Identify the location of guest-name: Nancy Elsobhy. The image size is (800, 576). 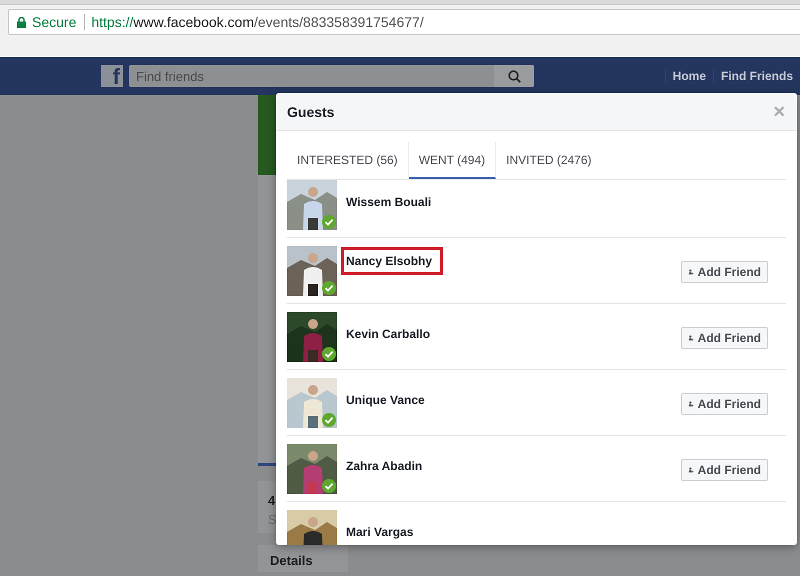
(389, 261).